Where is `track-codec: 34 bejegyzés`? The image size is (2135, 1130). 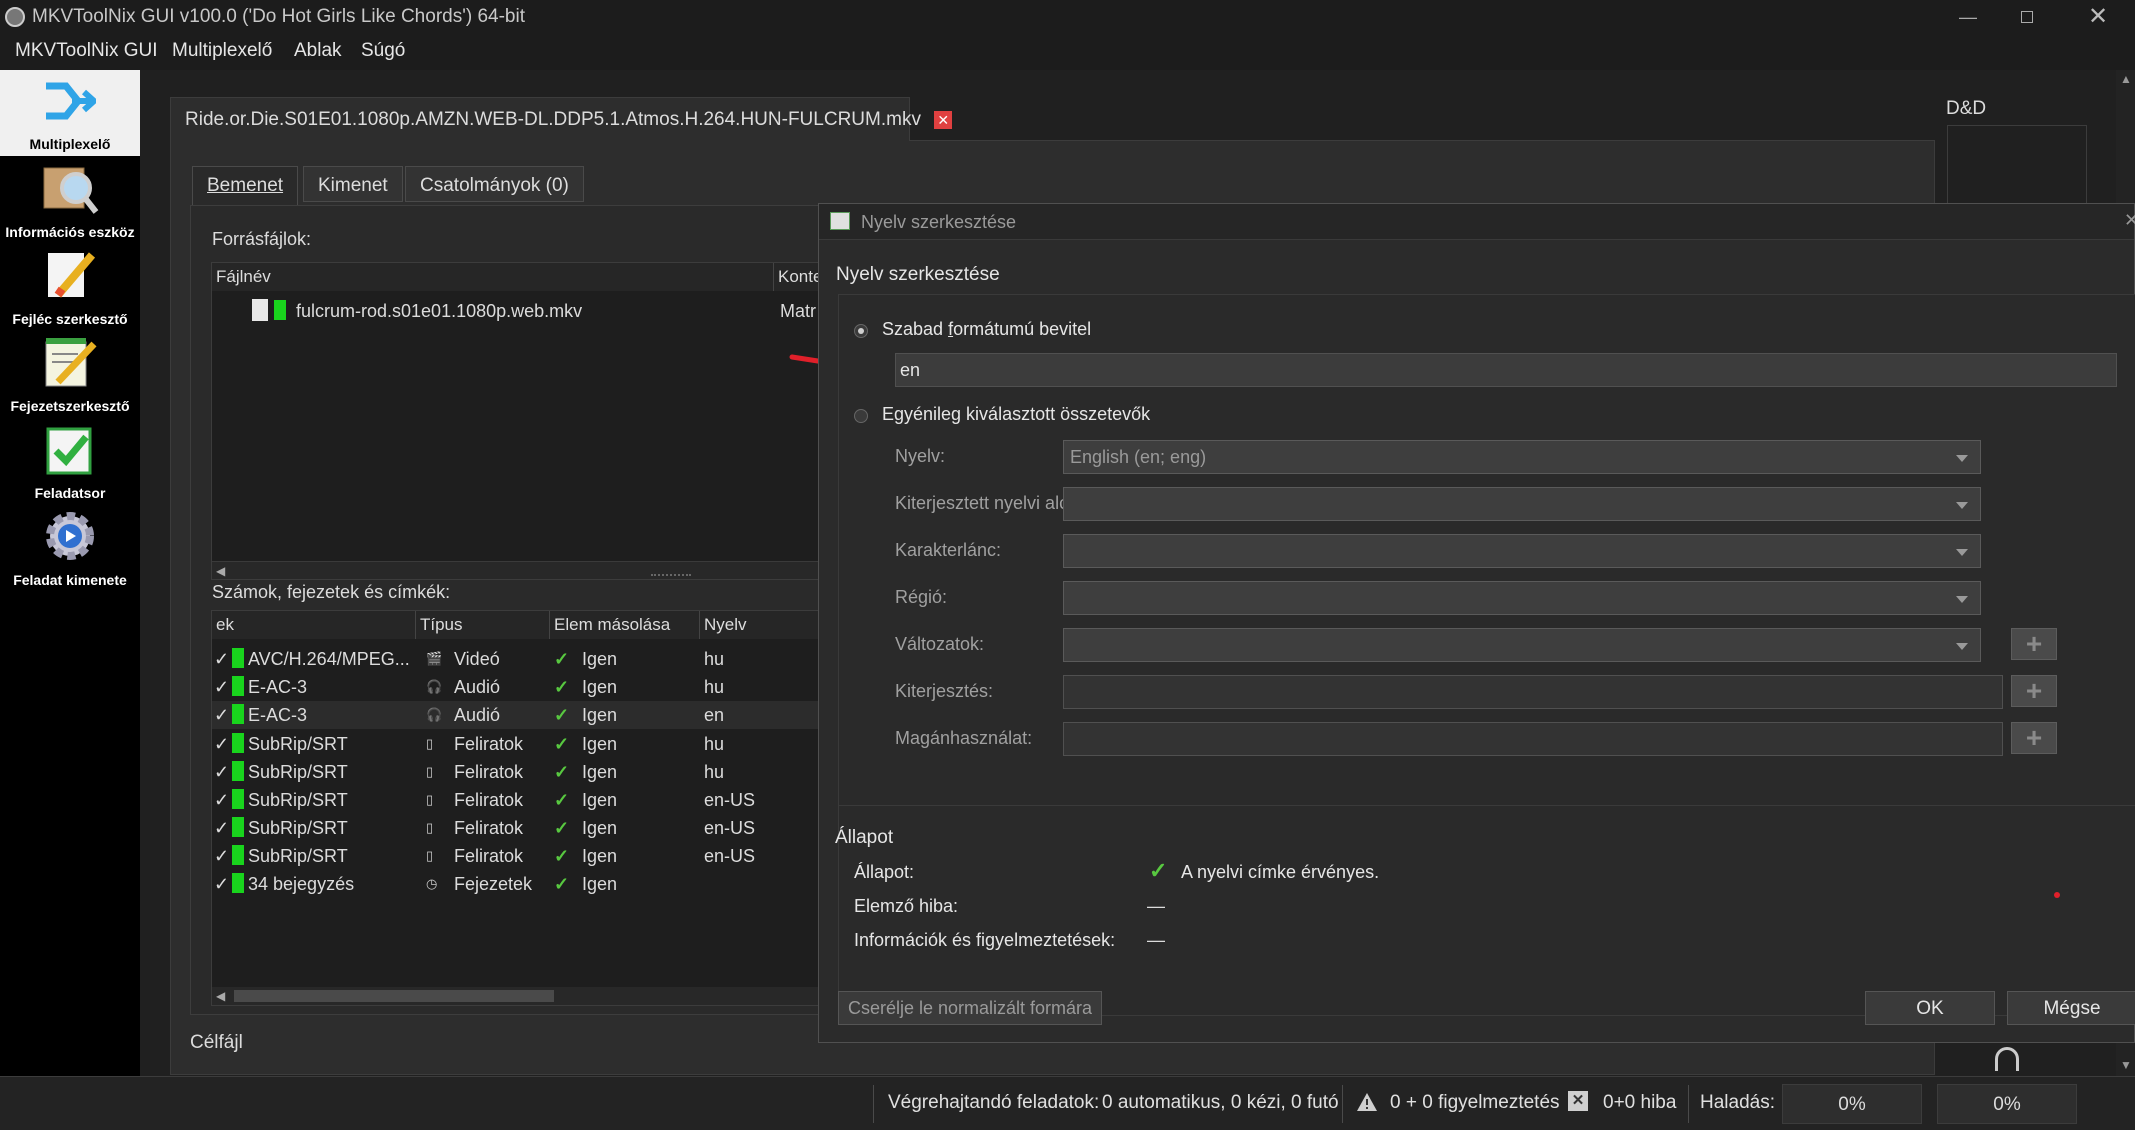 track-codec: 34 bejegyzés is located at coordinates (301, 884).